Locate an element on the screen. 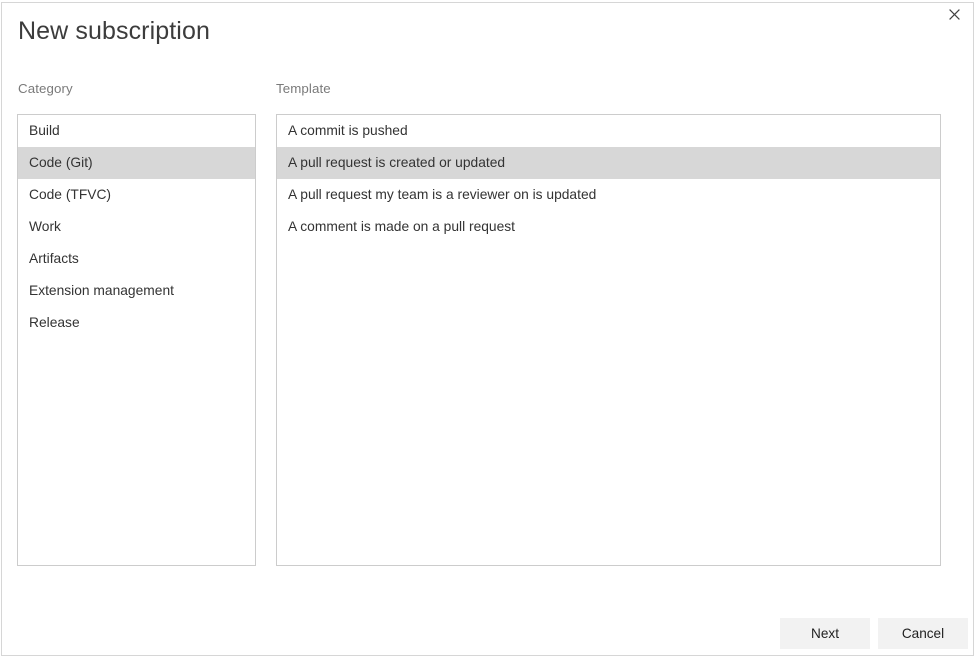 The image size is (979, 660). list-item-category-code-tfvc: Code (TFVC) is located at coordinates (136, 195).